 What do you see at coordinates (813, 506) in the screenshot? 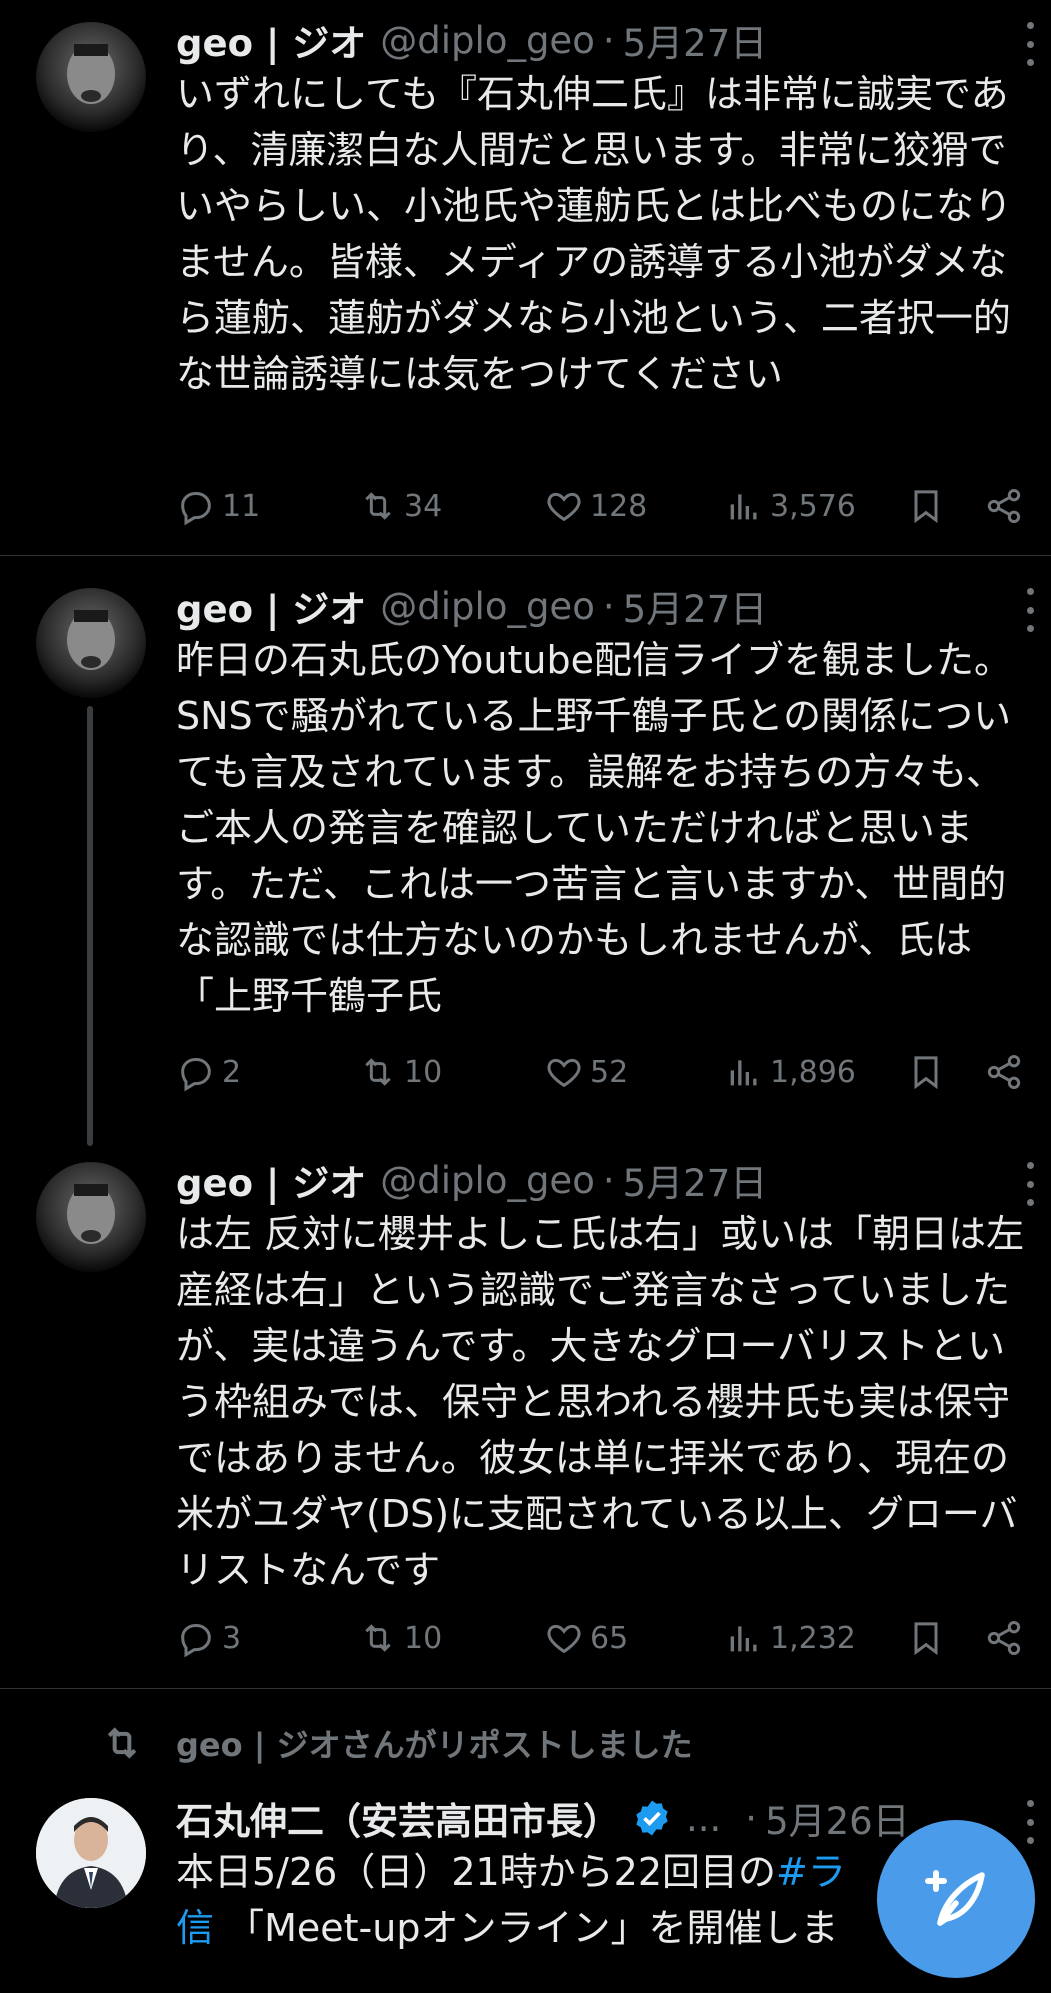
I see `view-count: 3,576` at bounding box center [813, 506].